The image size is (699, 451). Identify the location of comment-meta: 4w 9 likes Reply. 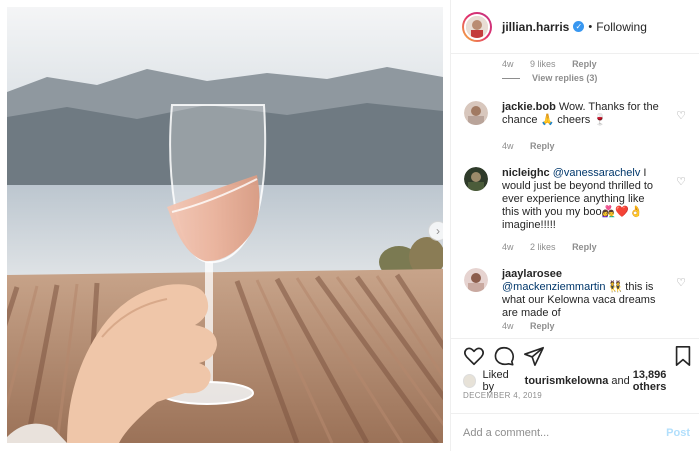
(556, 64).